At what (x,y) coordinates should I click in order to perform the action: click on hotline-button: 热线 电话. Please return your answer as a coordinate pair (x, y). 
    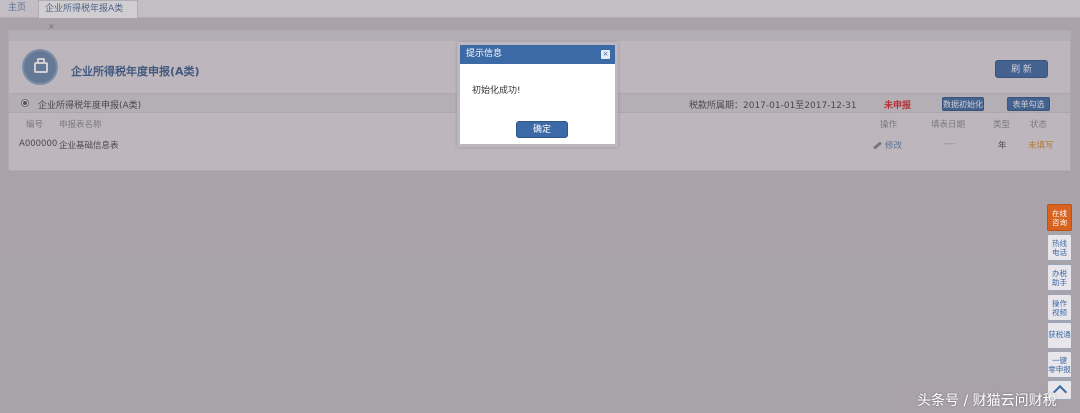
    Looking at the image, I should click on (1059, 247).